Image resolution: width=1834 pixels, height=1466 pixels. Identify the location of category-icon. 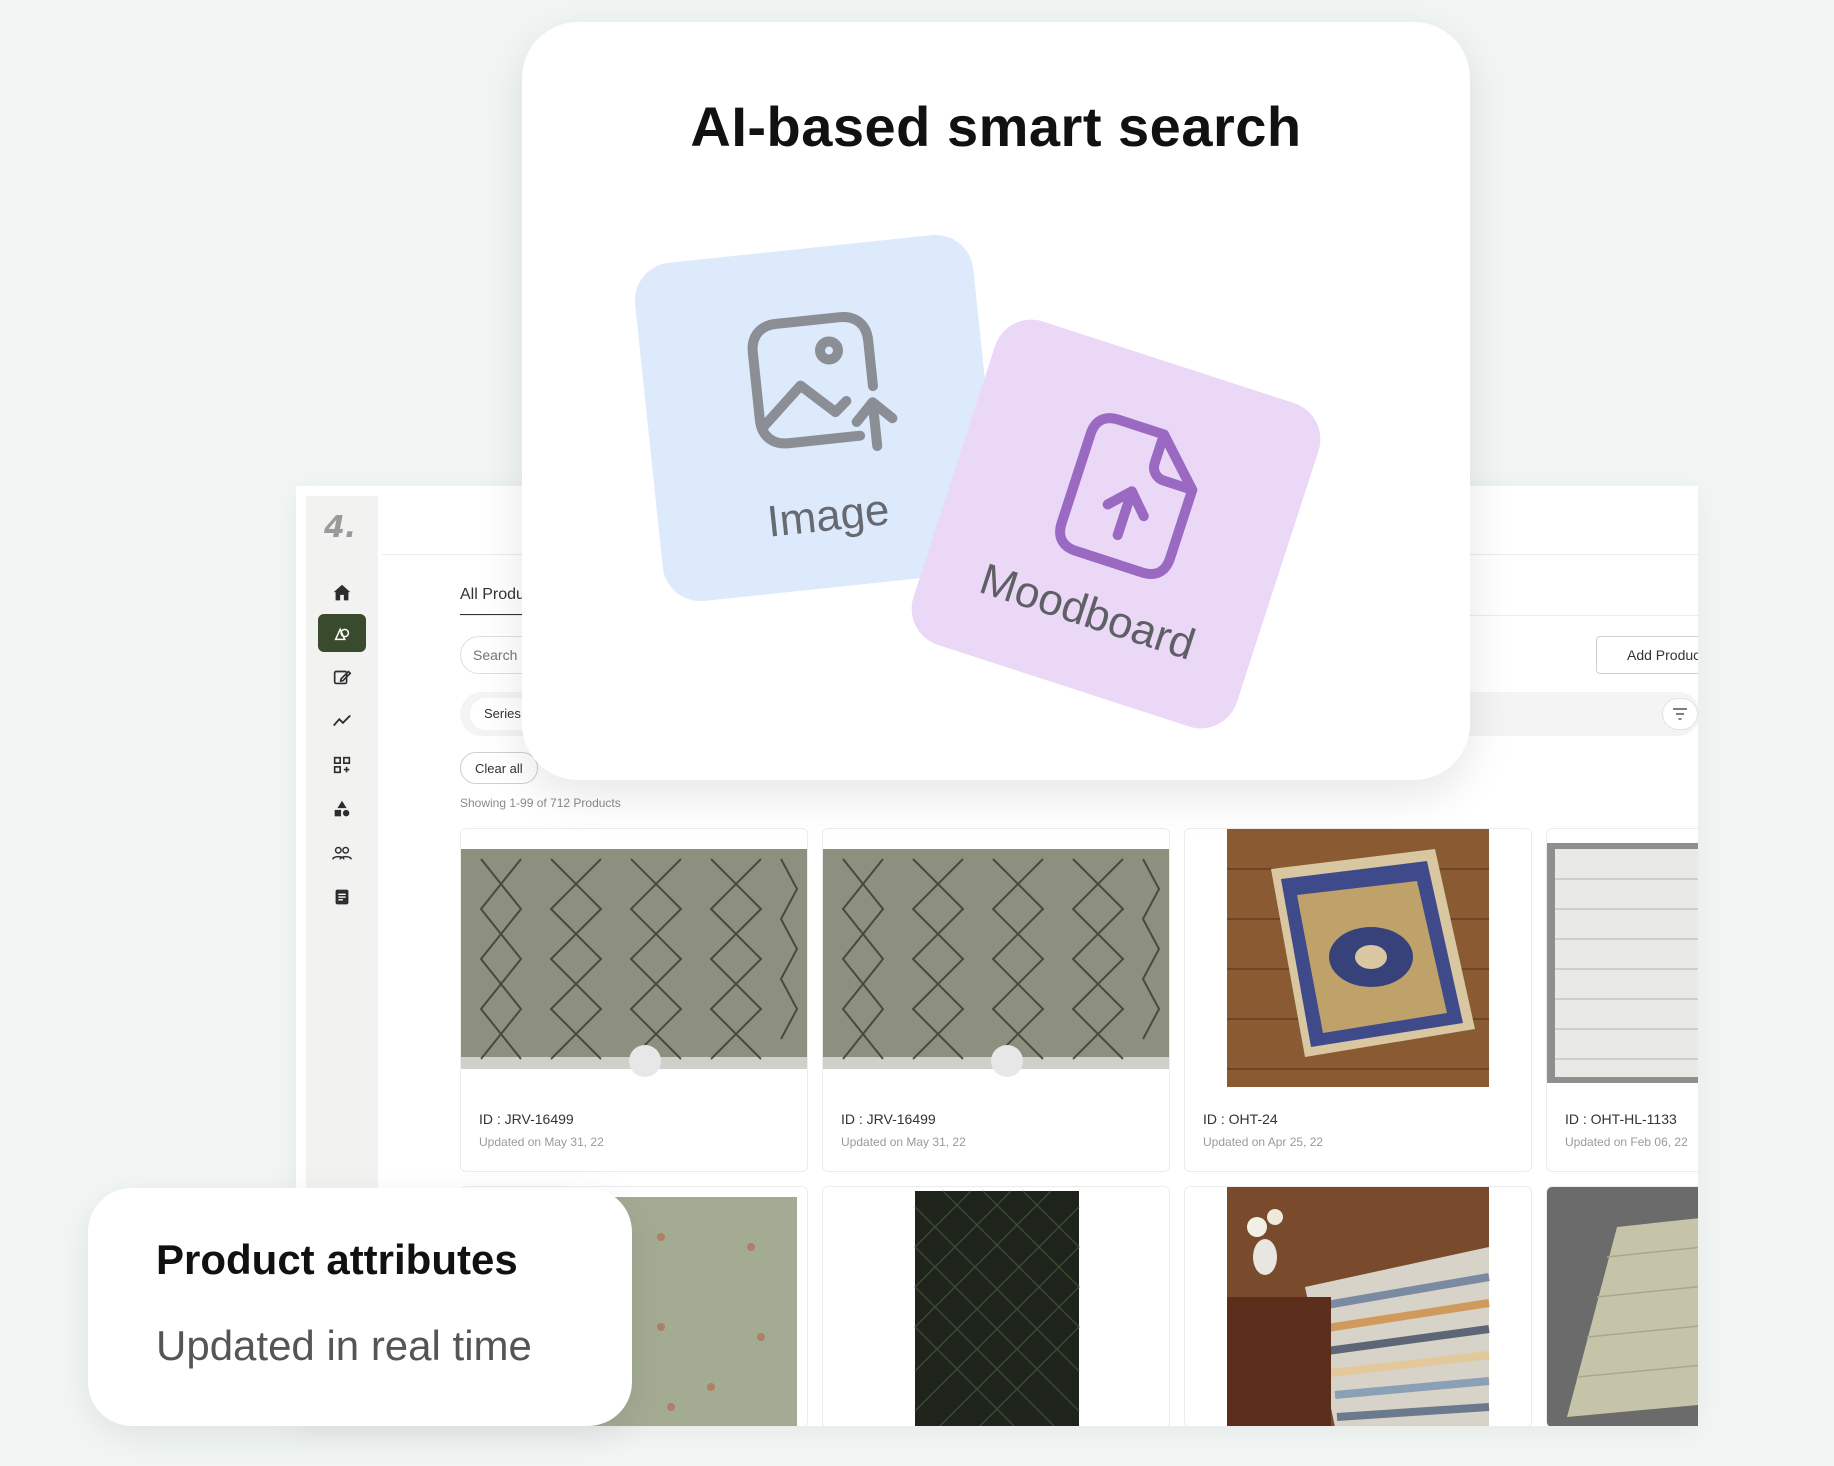
(342, 809).